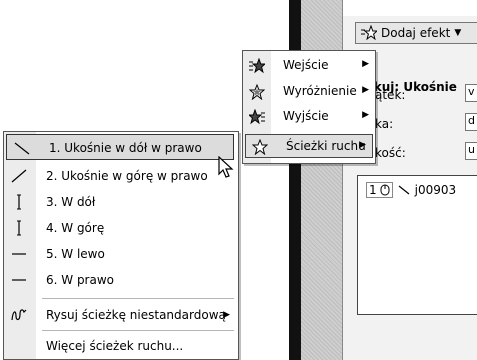 Image resolution: width=477 pixels, height=360 pixels. What do you see at coordinates (121, 228) in the screenshot?
I see `menu-item-up: 4. W górę` at bounding box center [121, 228].